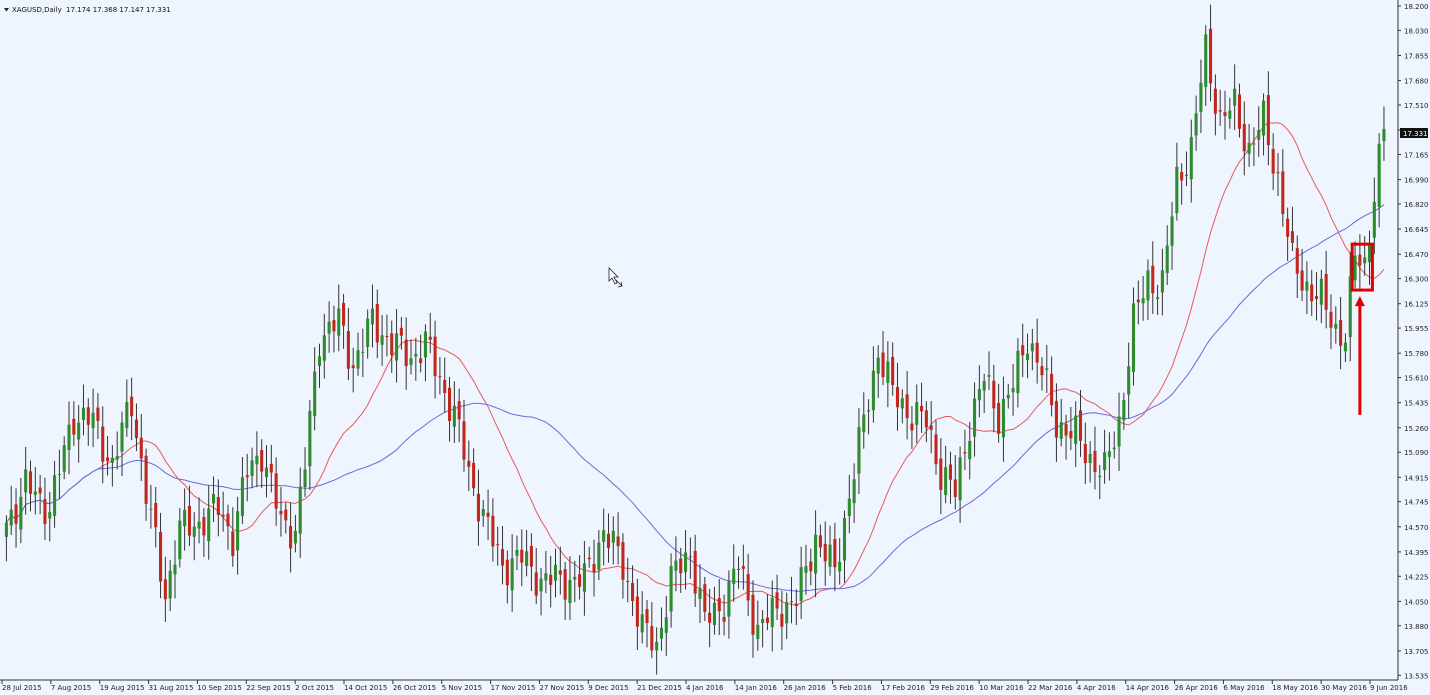  Describe the element at coordinates (1244, 688) in the screenshot. I see `time-tick-label: 6 May 2016` at that location.